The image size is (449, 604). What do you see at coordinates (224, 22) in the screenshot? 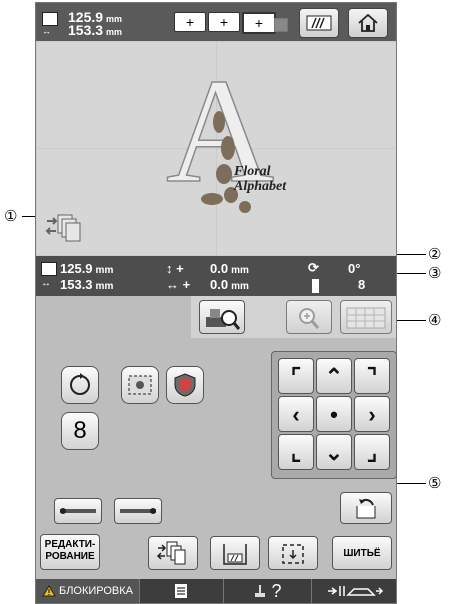
I see `frame-medium: +` at bounding box center [224, 22].